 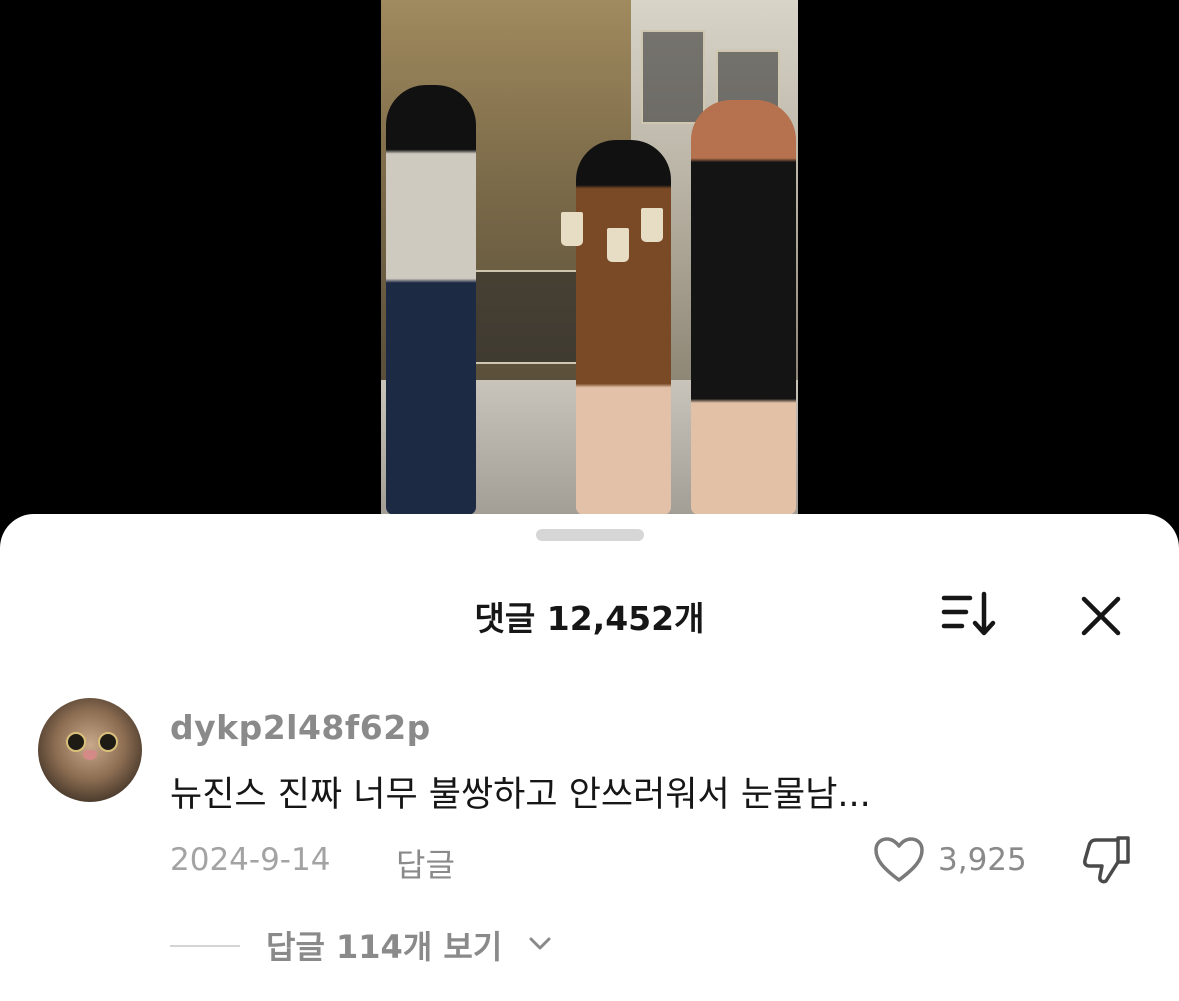 I want to click on close-button, so click(x=1101, y=616).